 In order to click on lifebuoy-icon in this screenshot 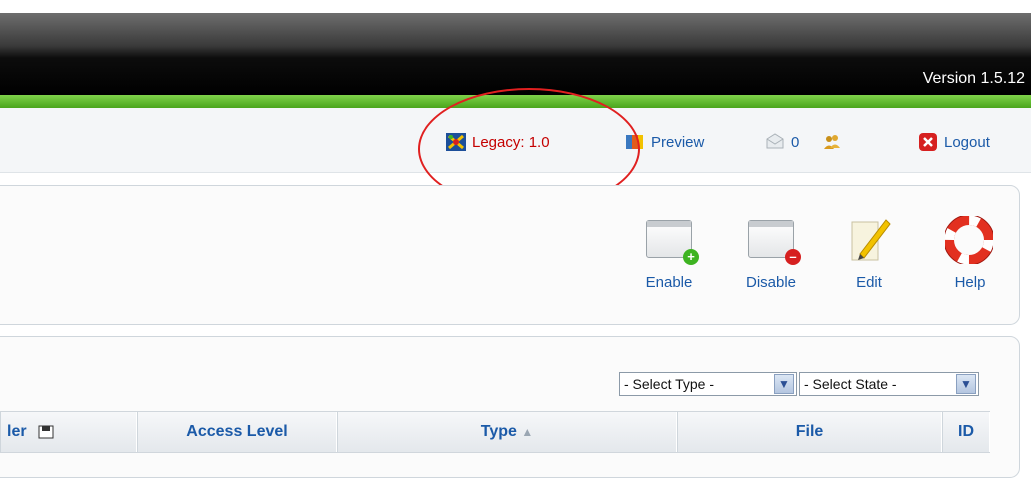, I will do `click(969, 240)`.